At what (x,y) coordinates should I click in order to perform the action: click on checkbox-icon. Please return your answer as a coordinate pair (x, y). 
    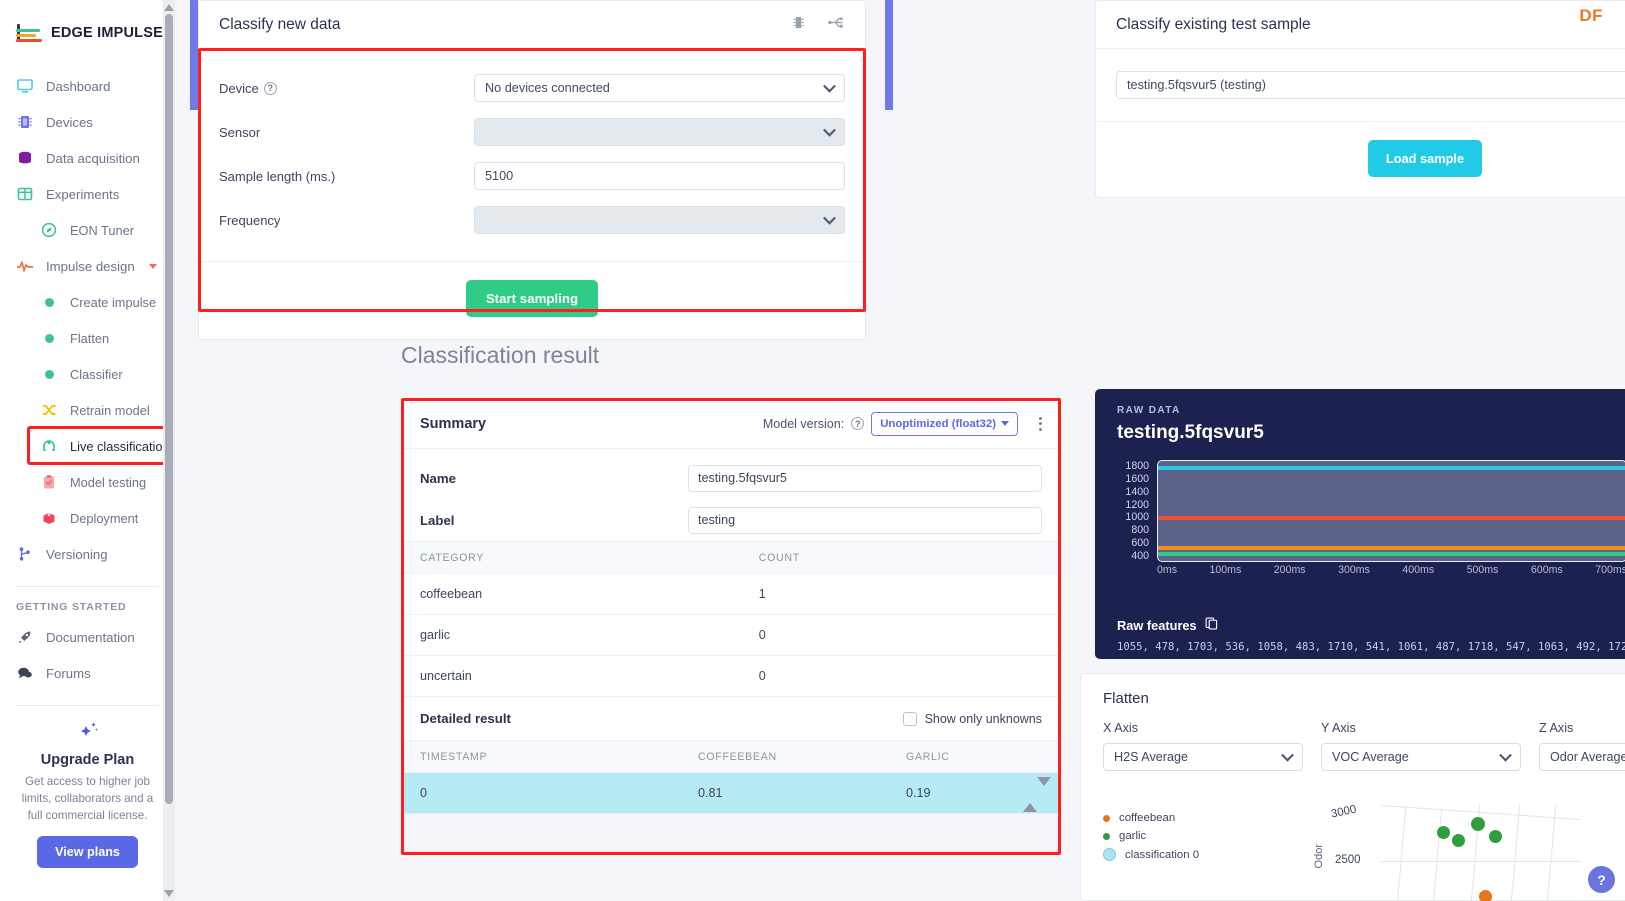
    Looking at the image, I should click on (909, 718).